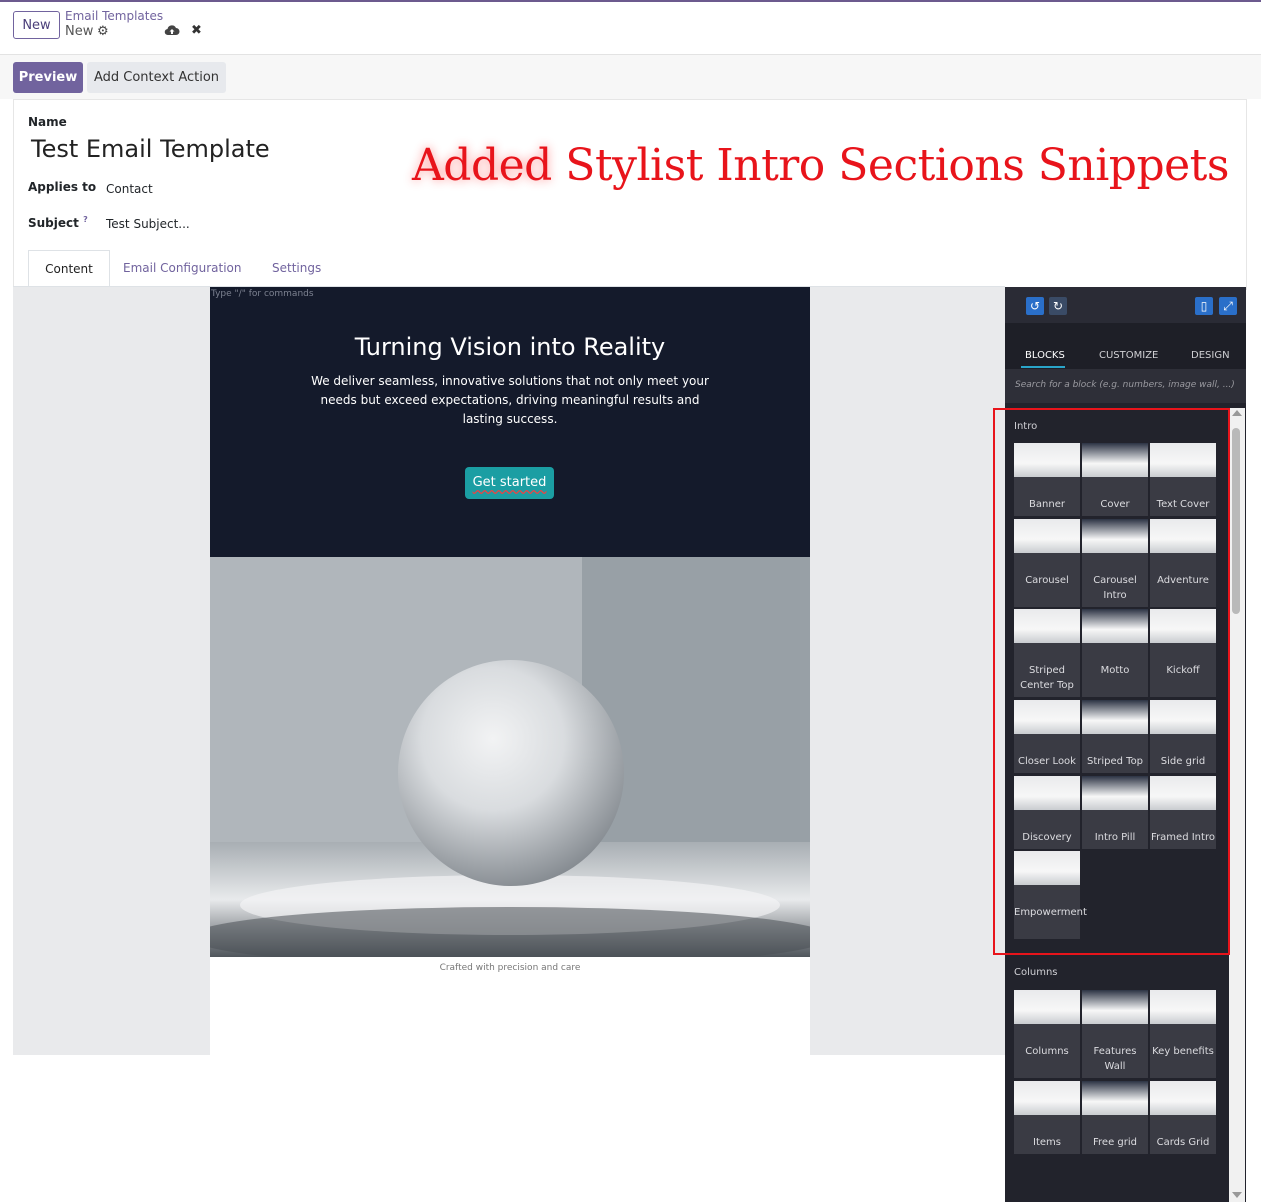 Image resolution: width=1261 pixels, height=1202 pixels. I want to click on applies-to-field: Contact, so click(129, 189).